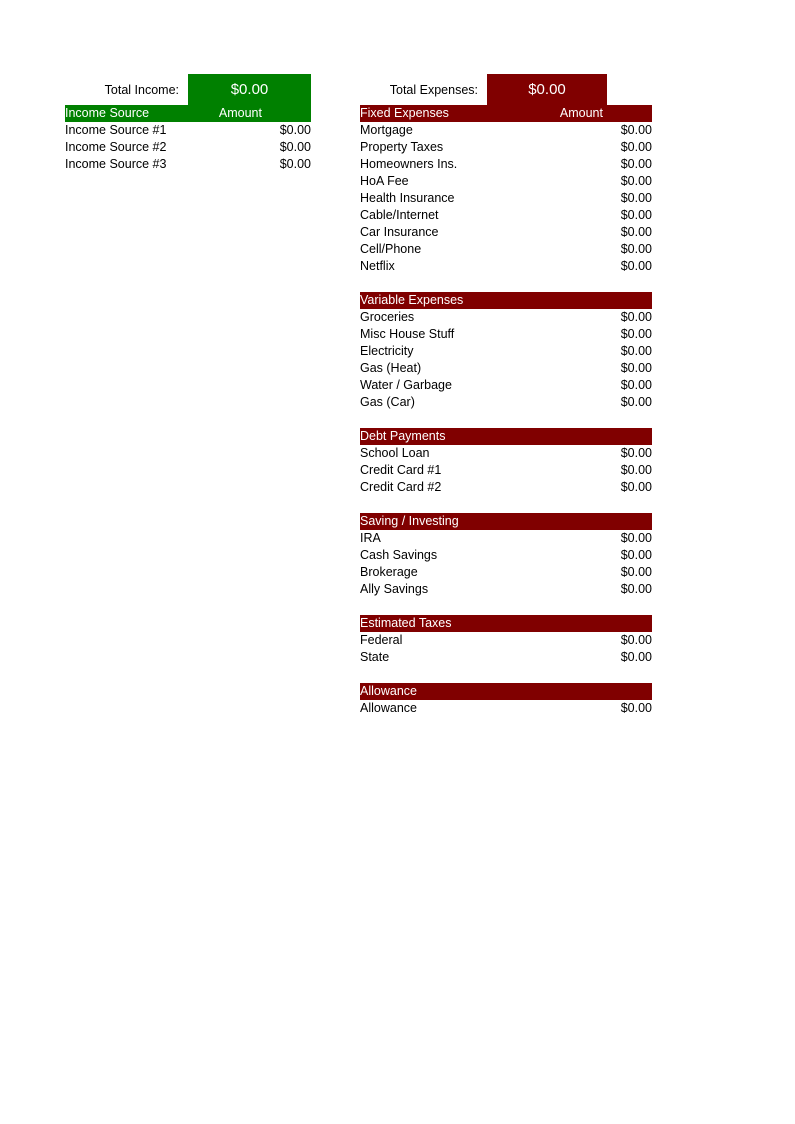 Image resolution: width=795 pixels, height=1124 pixels. What do you see at coordinates (433, 640) in the screenshot?
I see `expense-row-name: Federal` at bounding box center [433, 640].